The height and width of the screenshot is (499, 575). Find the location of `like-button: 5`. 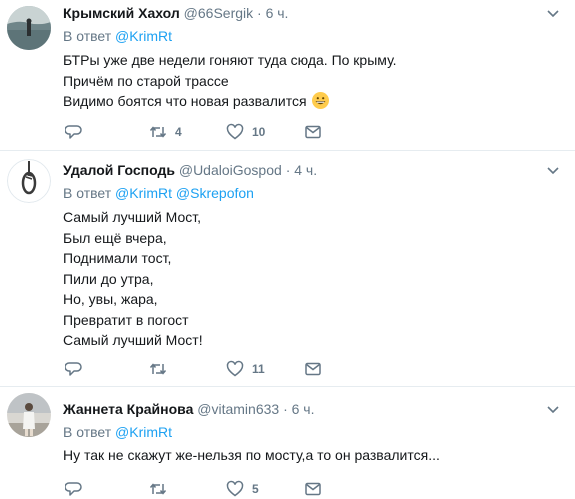

like-button: 5 is located at coordinates (242, 489).